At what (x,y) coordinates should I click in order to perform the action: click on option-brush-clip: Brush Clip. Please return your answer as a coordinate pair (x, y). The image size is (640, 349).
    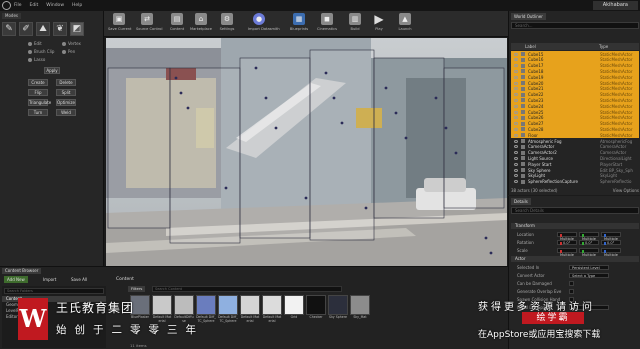
    Looking at the image, I should click on (41, 51).